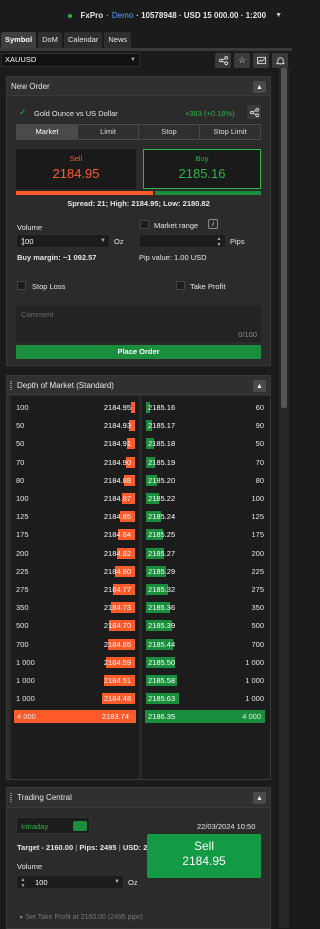 The image size is (320, 929). What do you see at coordinates (206, 554) in the screenshot?
I see `ask-row: 2185.27 200` at bounding box center [206, 554].